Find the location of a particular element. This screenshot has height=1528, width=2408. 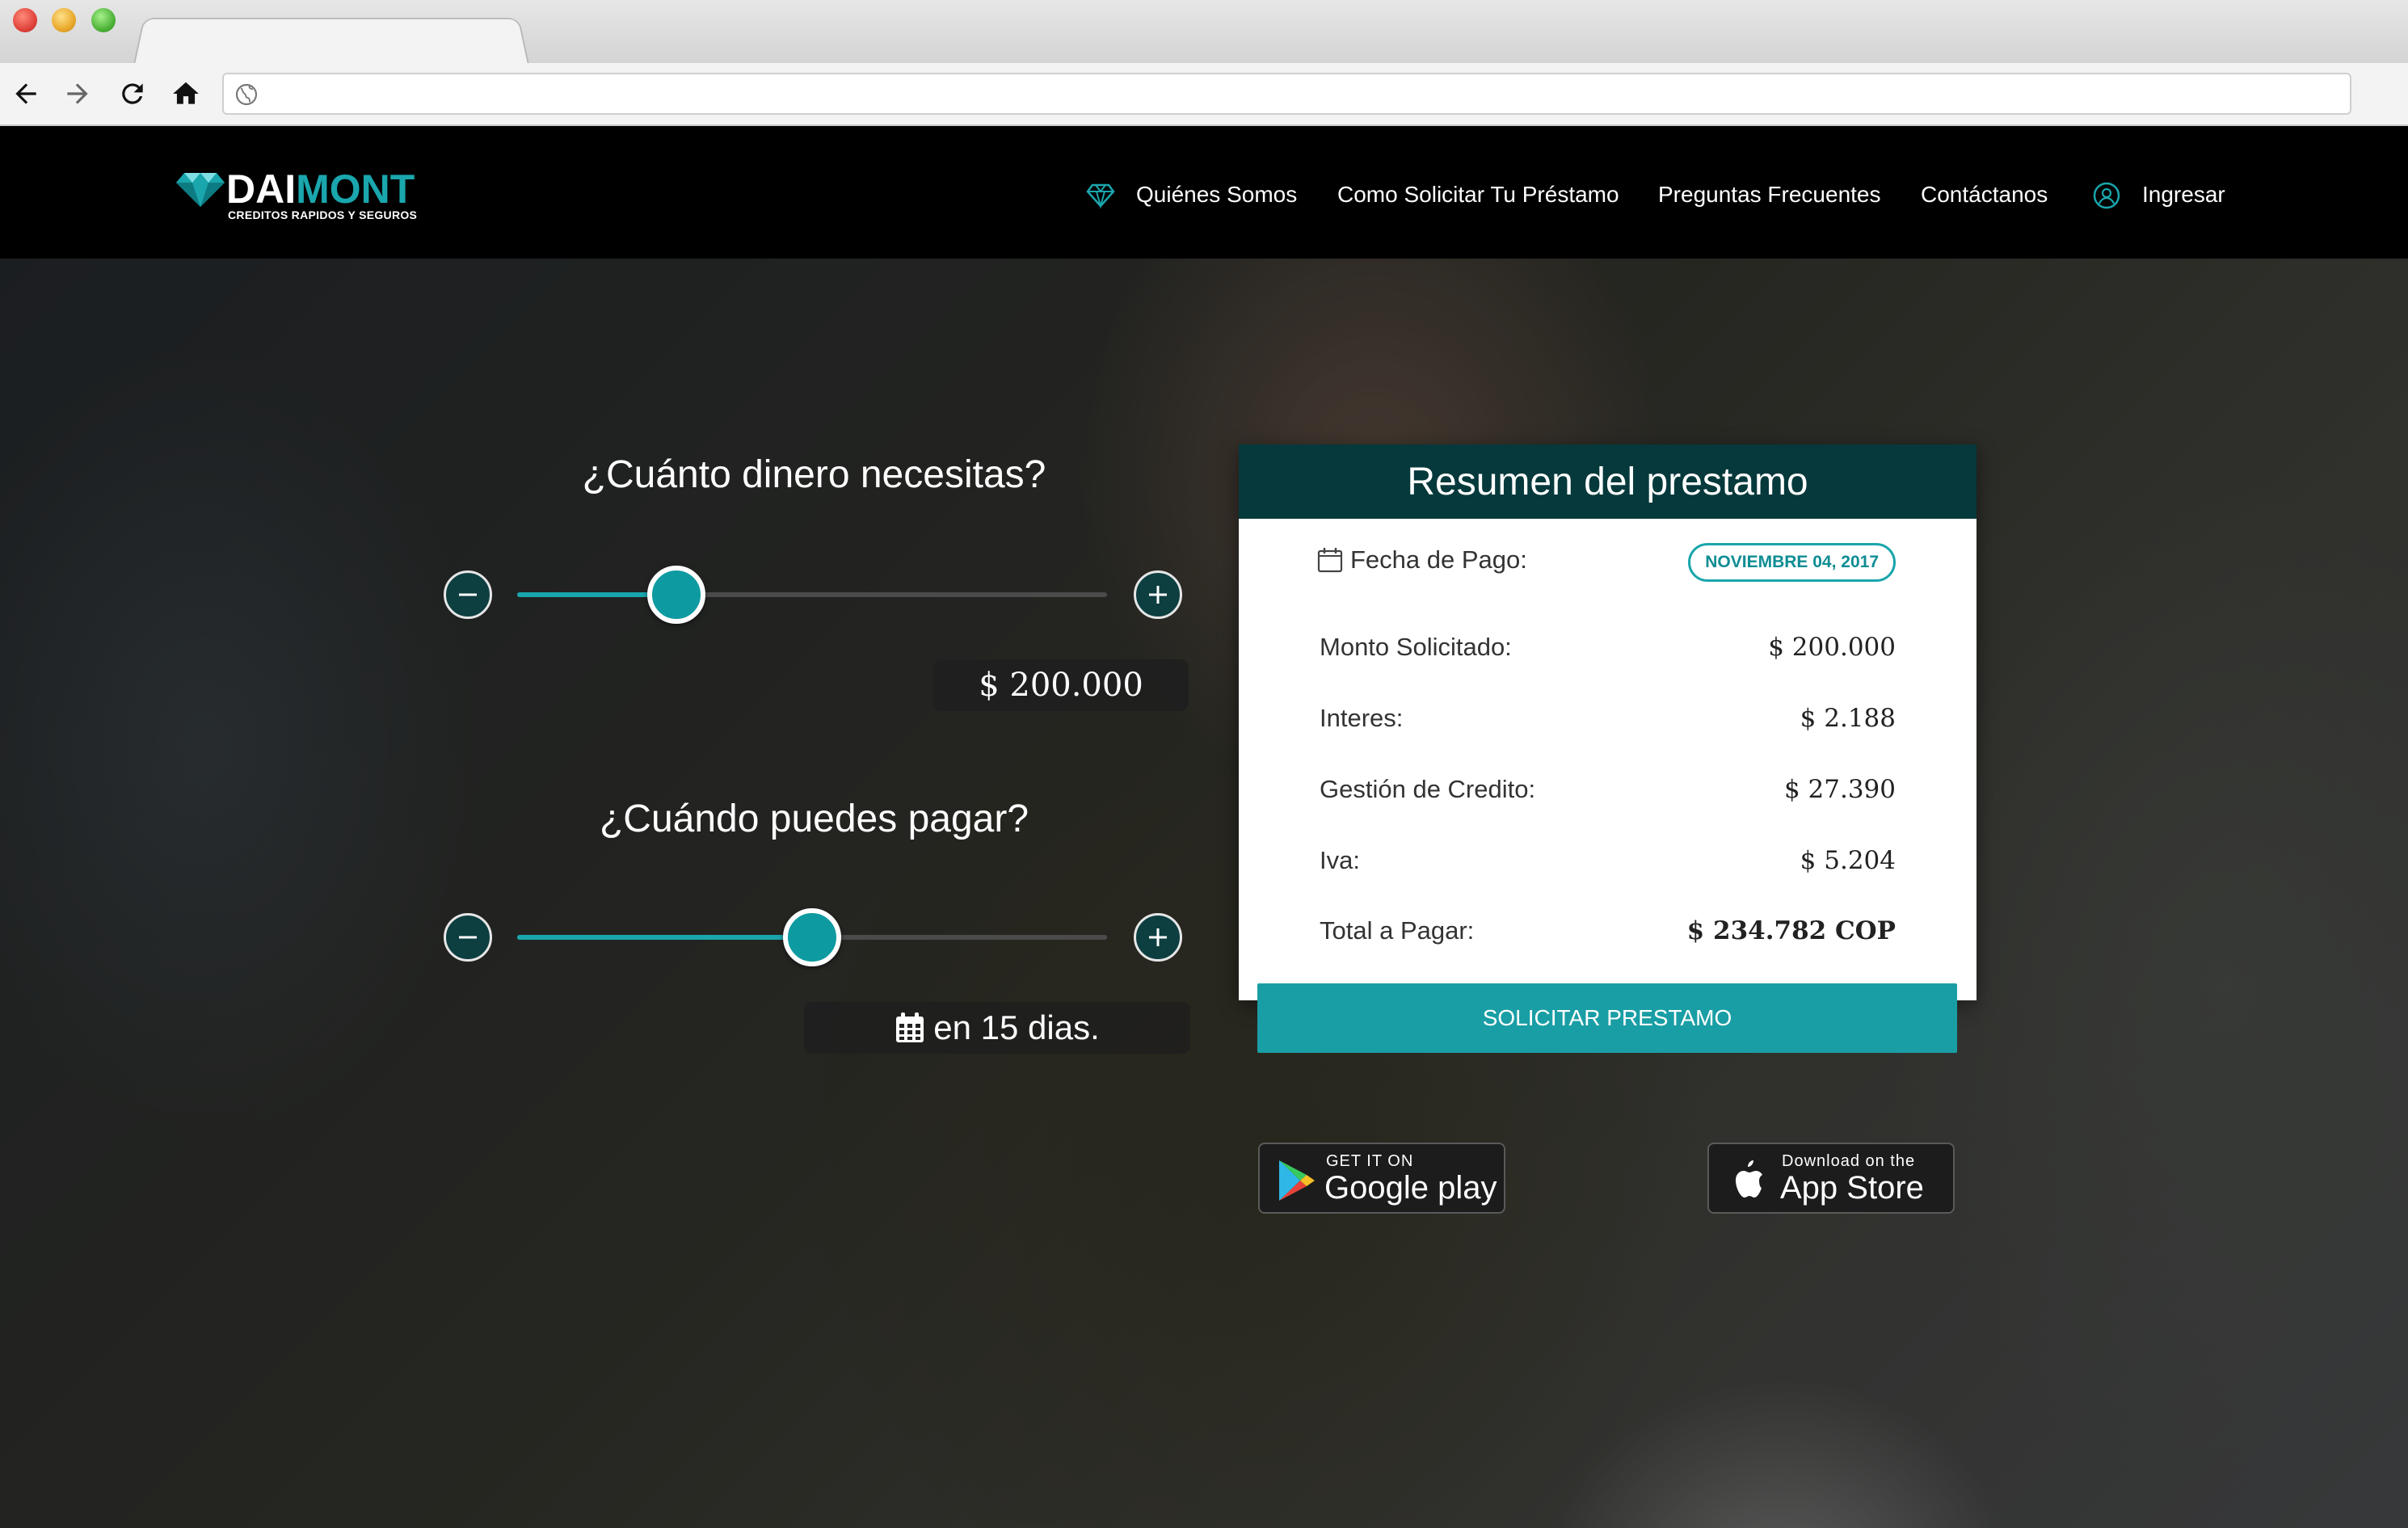

summary-row-iva: Iva: $ 5.204 is located at coordinates (1607, 860).